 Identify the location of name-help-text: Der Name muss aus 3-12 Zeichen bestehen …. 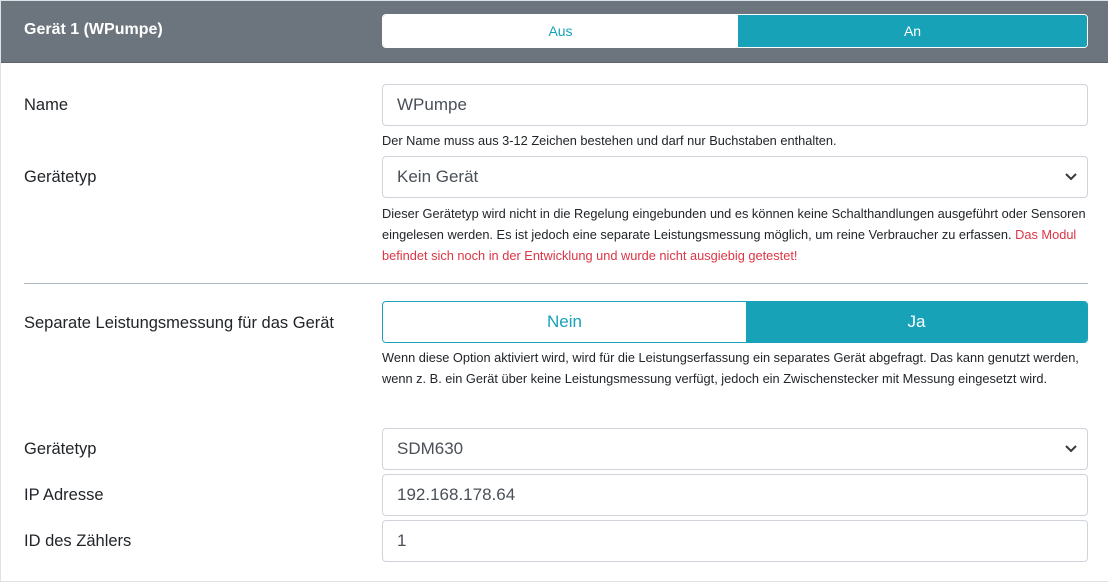
(609, 140).